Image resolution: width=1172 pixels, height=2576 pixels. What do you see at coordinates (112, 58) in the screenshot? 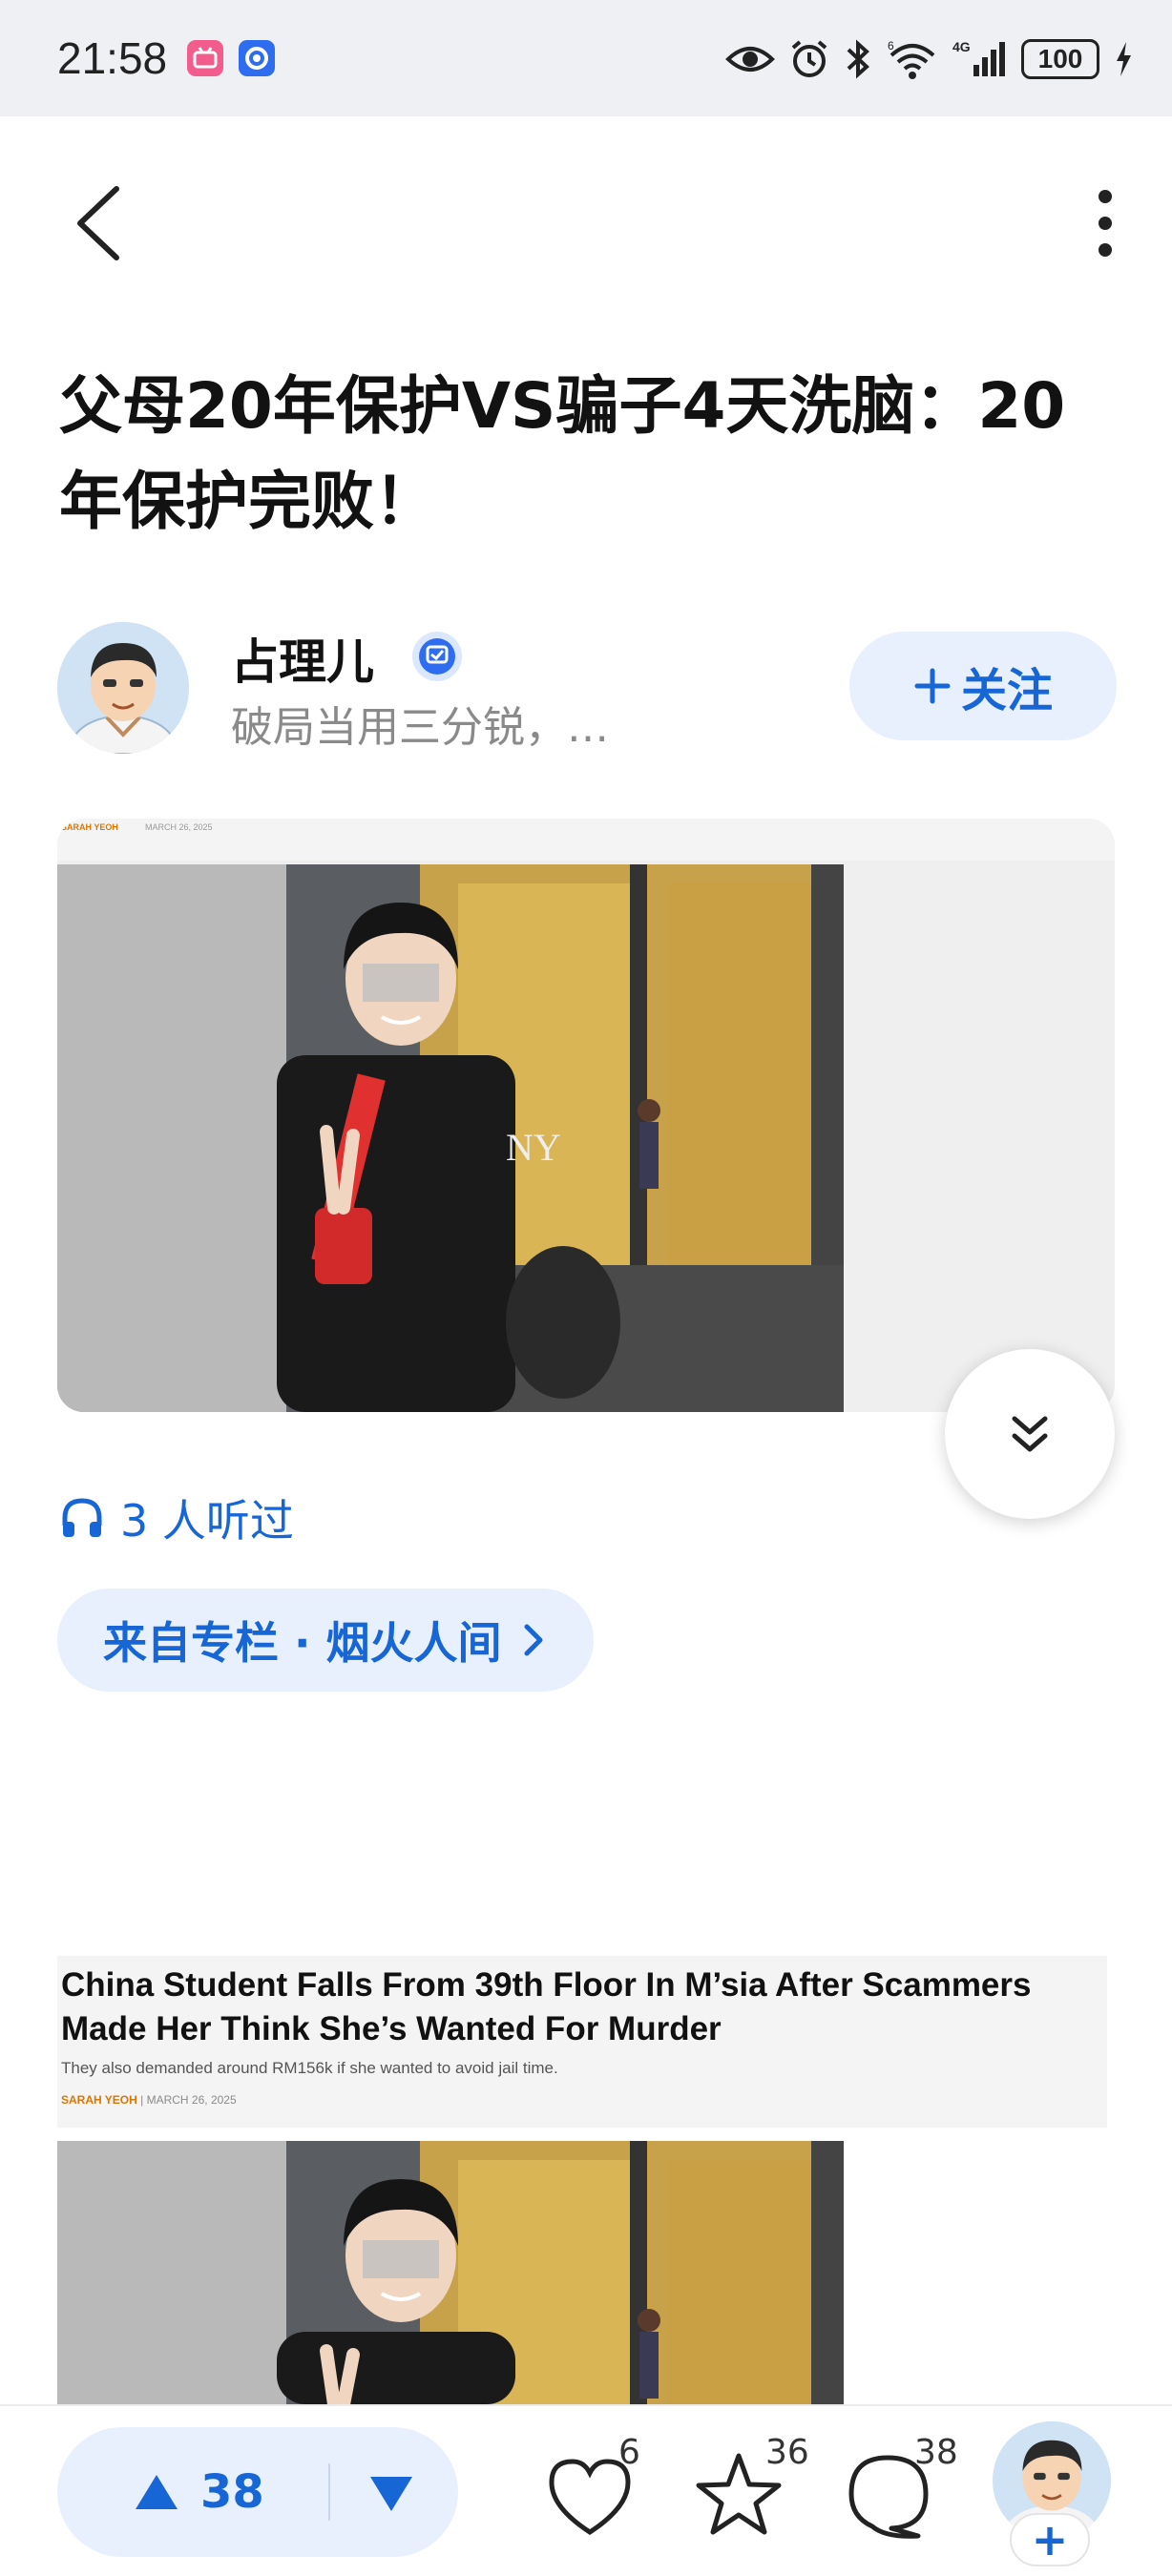
I see `status-time: 21:58` at bounding box center [112, 58].